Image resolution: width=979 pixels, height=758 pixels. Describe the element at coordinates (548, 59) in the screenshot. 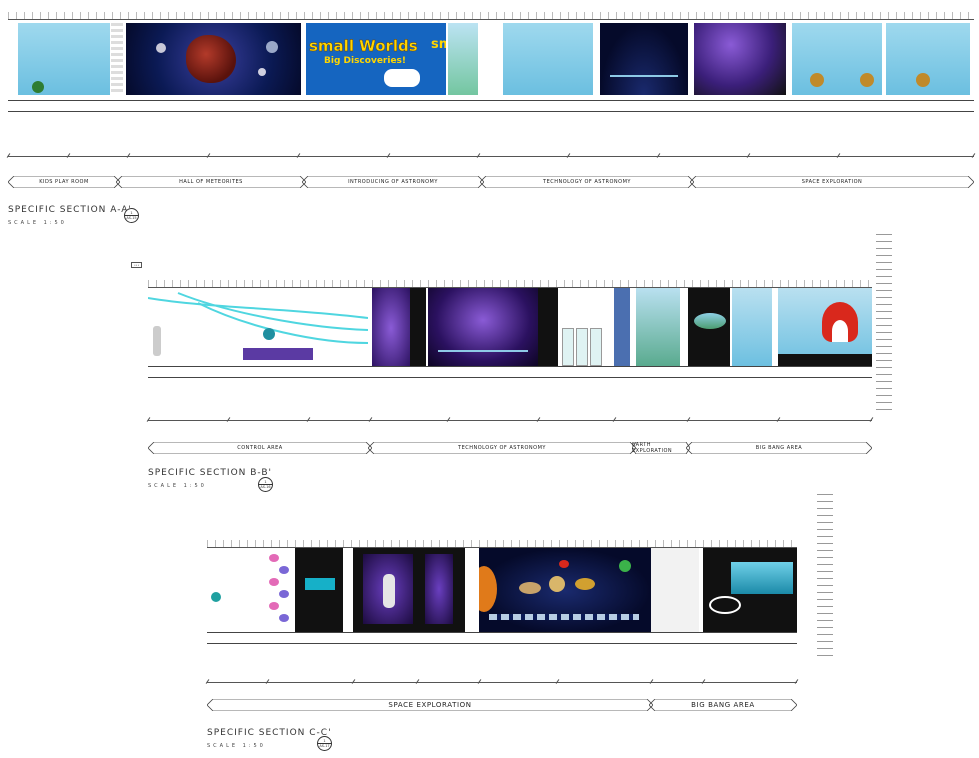

I see `sky-wall` at that location.